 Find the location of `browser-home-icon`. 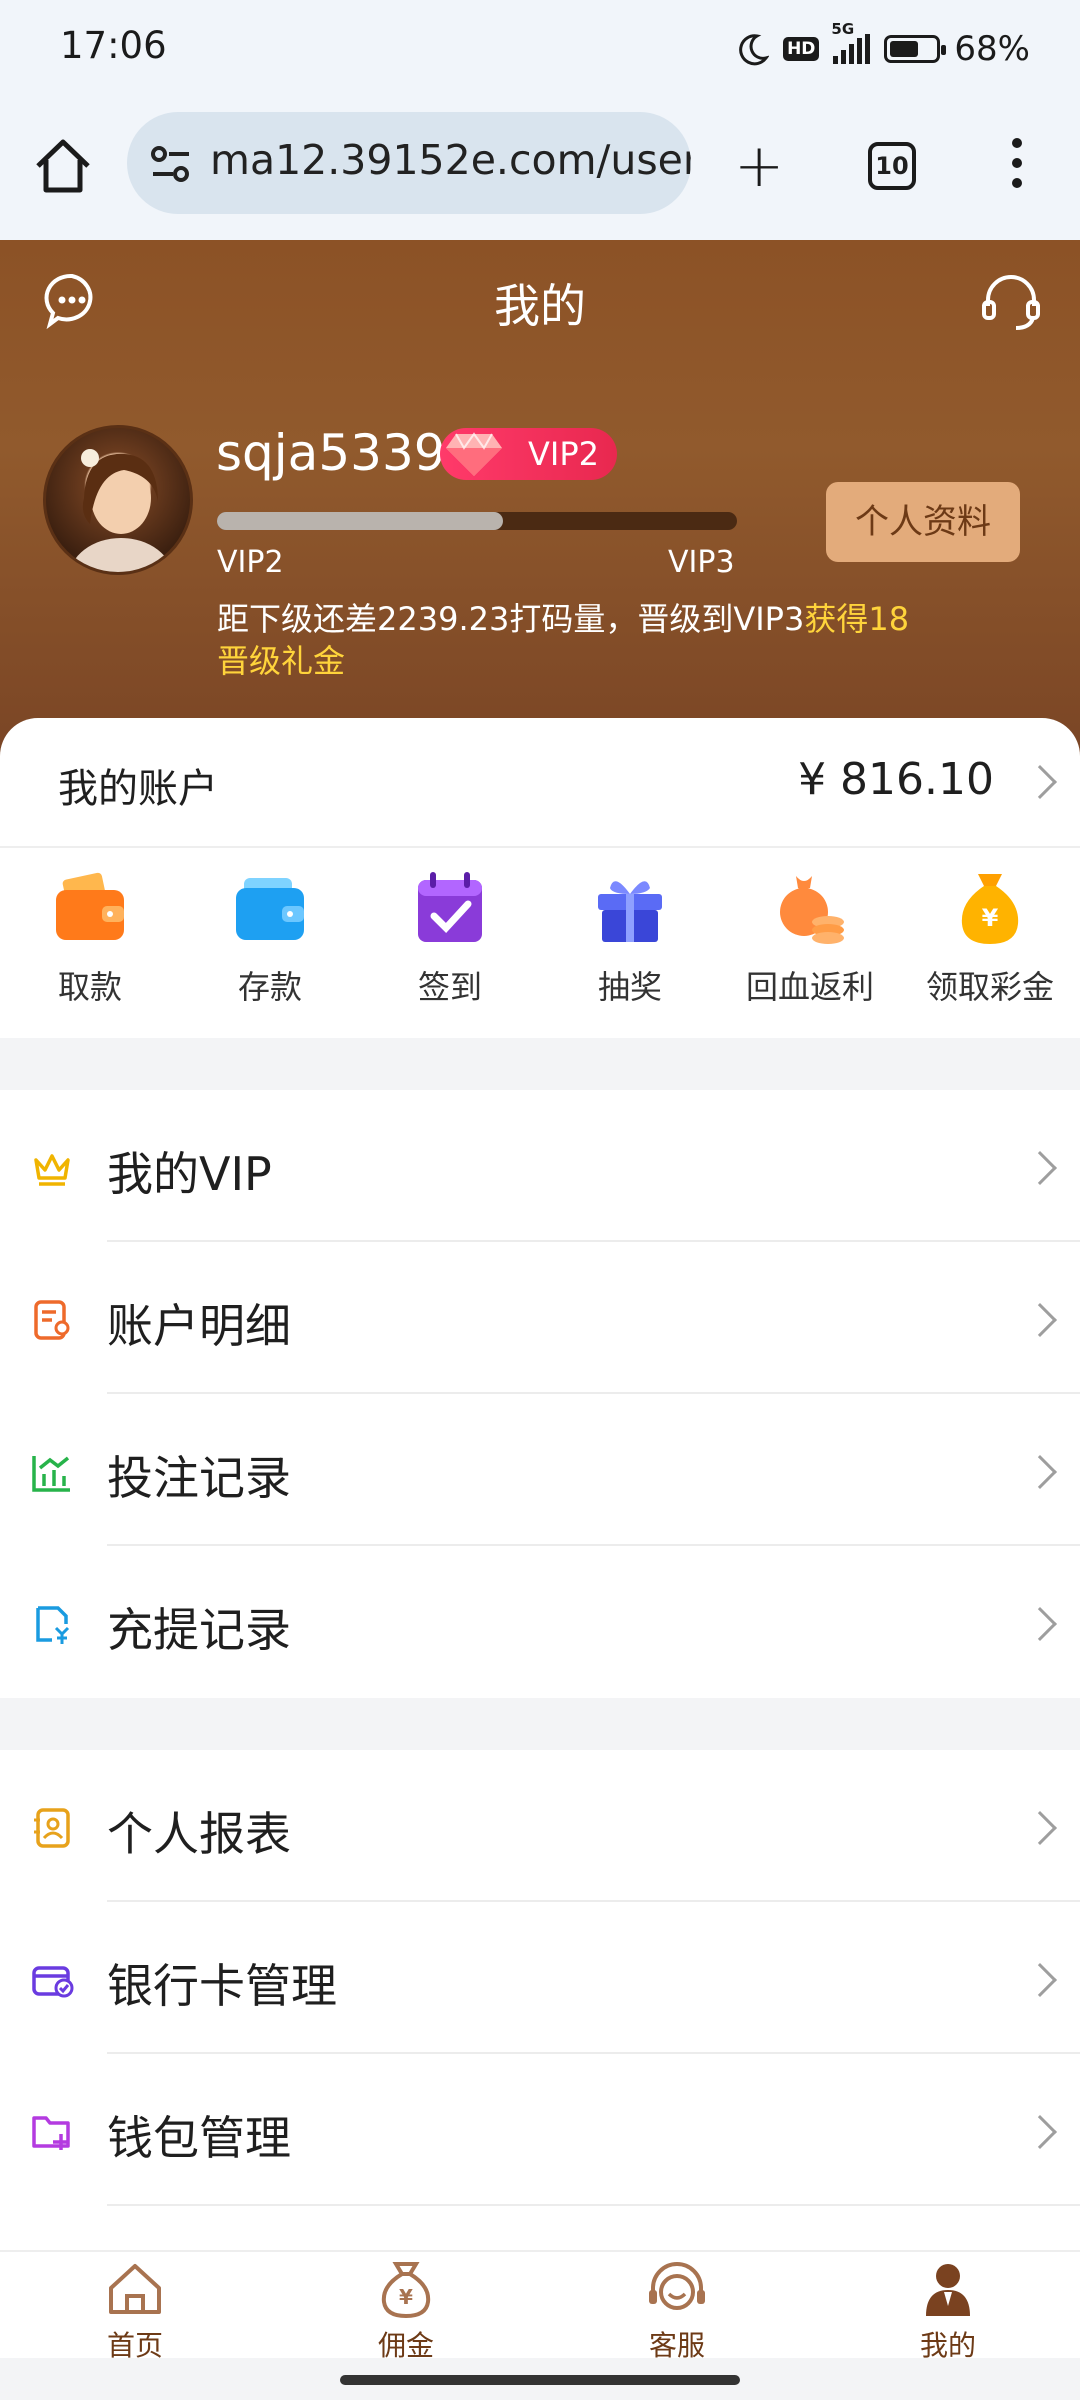

browser-home-icon is located at coordinates (63, 167).